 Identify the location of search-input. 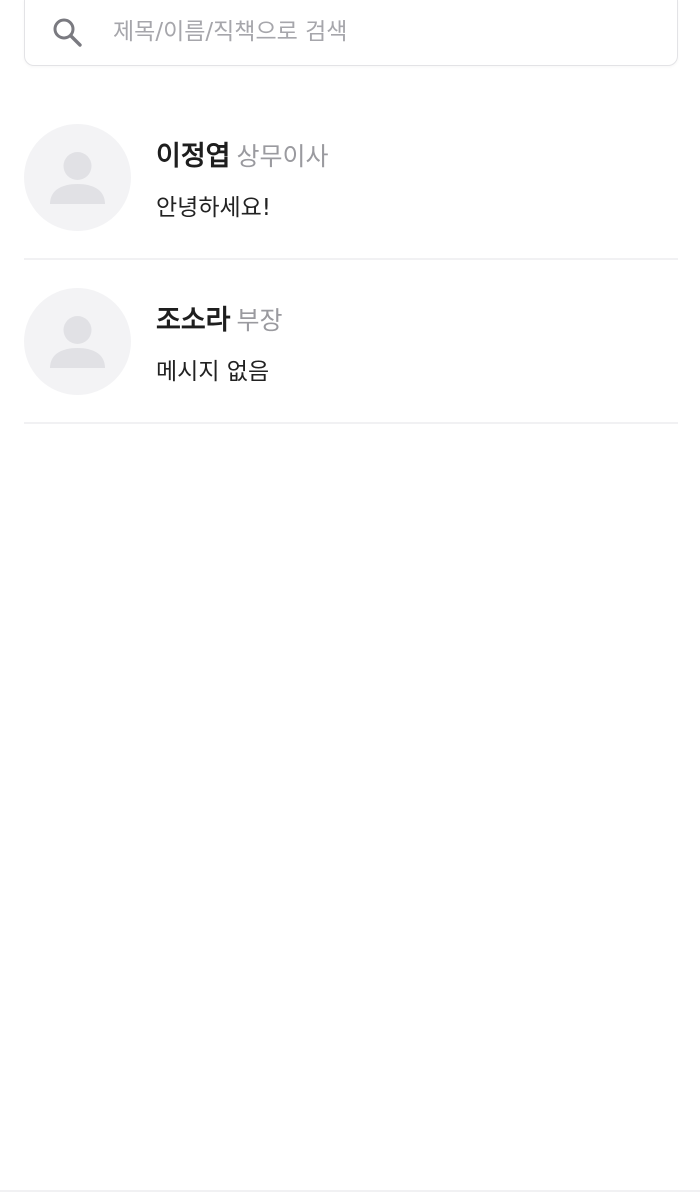
(383, 32).